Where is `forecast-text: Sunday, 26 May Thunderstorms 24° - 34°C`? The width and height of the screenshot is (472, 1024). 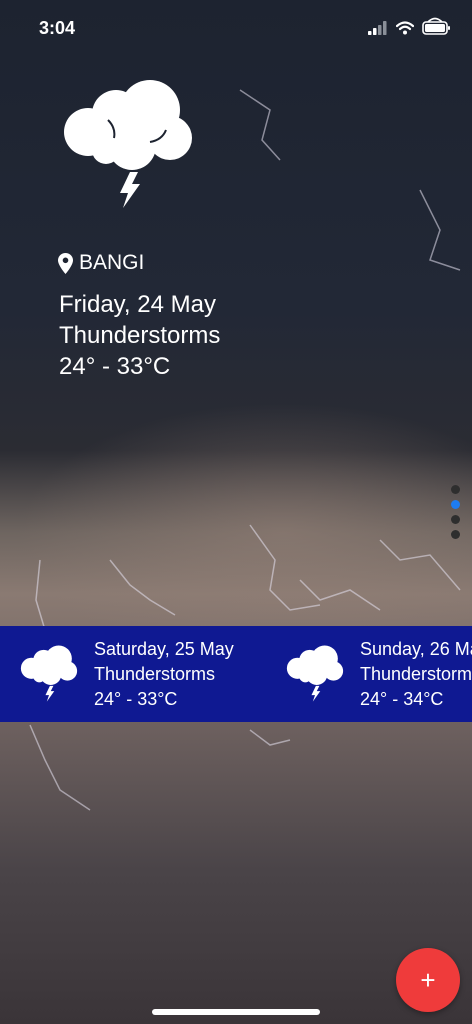 forecast-text: Sunday, 26 May Thunderstorms 24° - 34°C is located at coordinates (416, 674).